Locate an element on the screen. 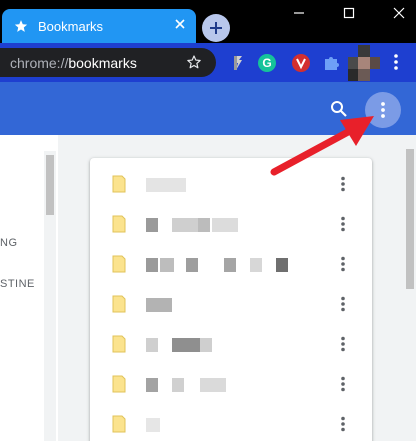 The image size is (416, 441). url-text: chrome://bookmarks is located at coordinates (73, 63).